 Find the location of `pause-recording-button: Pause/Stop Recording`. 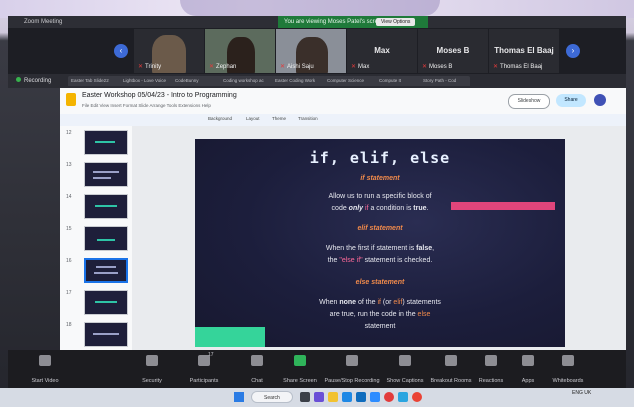

pause-recording-button: Pause/Stop Recording is located at coordinates (352, 369).